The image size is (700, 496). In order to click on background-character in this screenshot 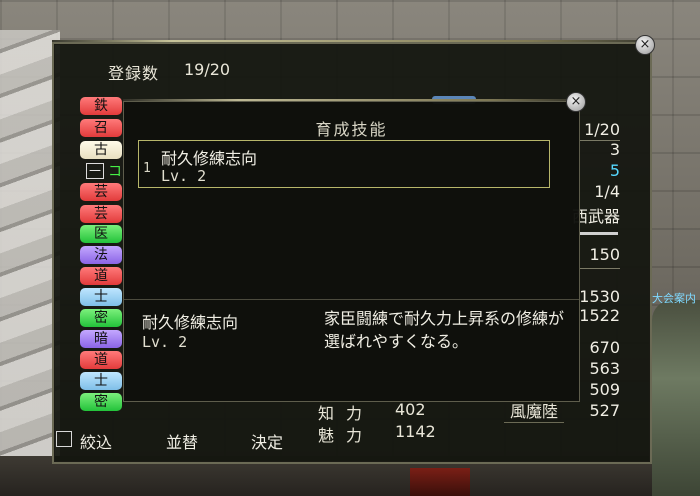, I will do `click(440, 482)`.